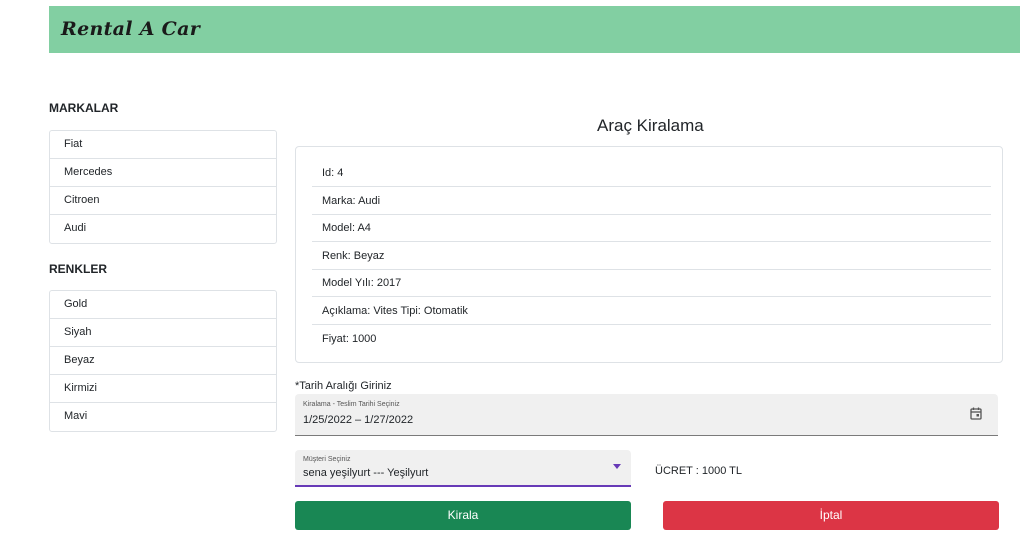 The height and width of the screenshot is (549, 1020). Describe the element at coordinates (327, 459) in the screenshot. I see `customer-float-label: Müşteri Seçiniz` at that location.